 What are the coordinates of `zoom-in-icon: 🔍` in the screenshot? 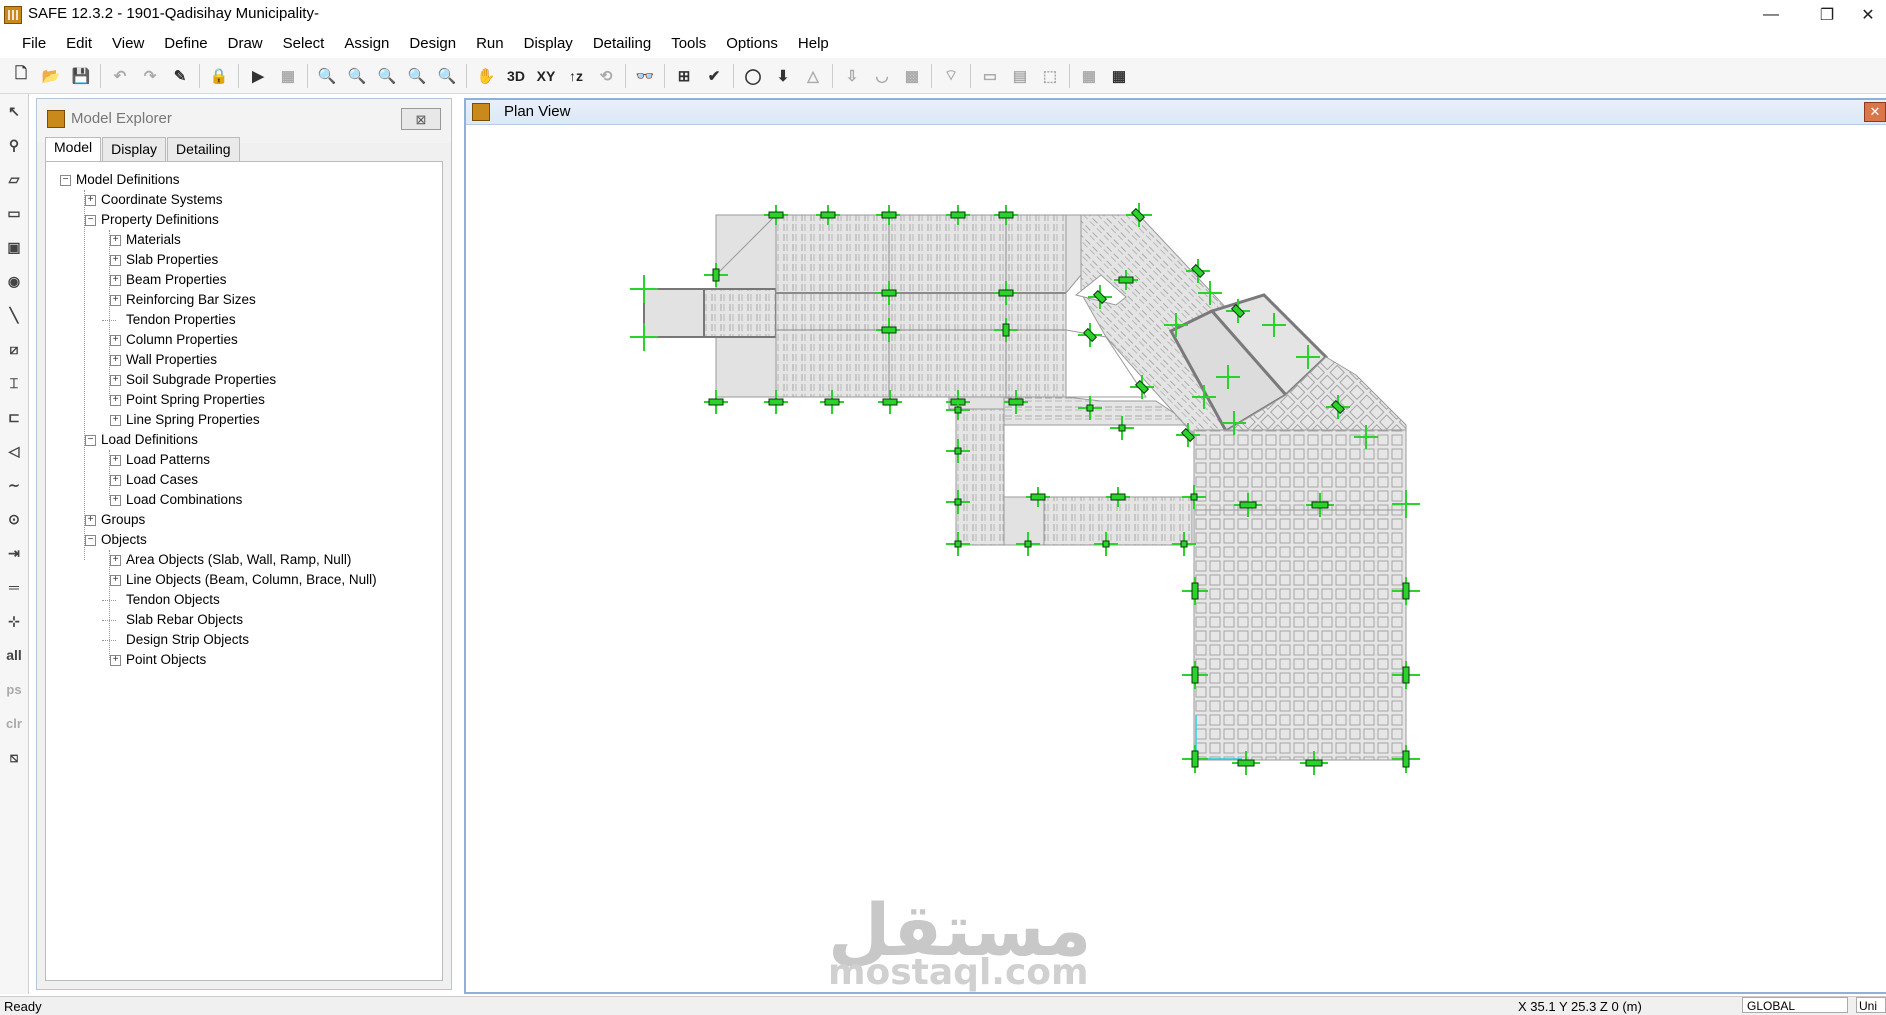 It's located at (417, 76).